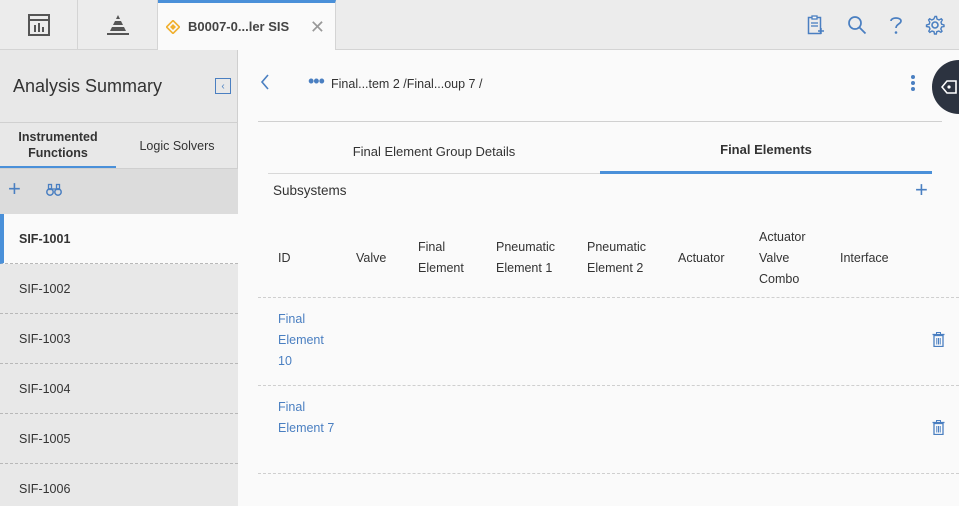 The width and height of the screenshot is (959, 506). I want to click on clipboard-icon, so click(815, 25).